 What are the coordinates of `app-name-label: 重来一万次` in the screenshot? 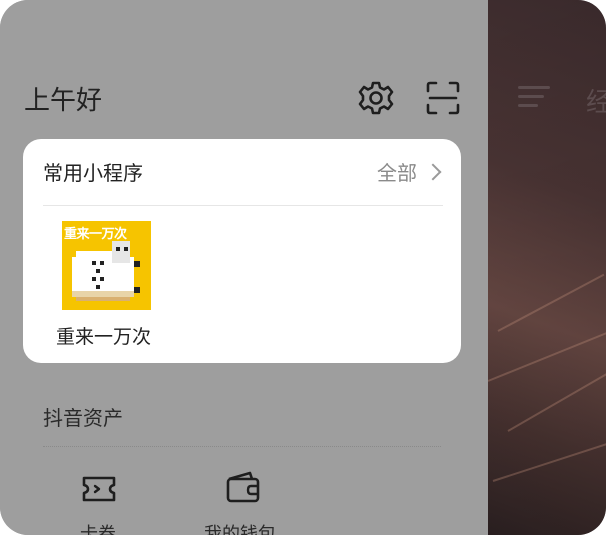 It's located at (103, 335).